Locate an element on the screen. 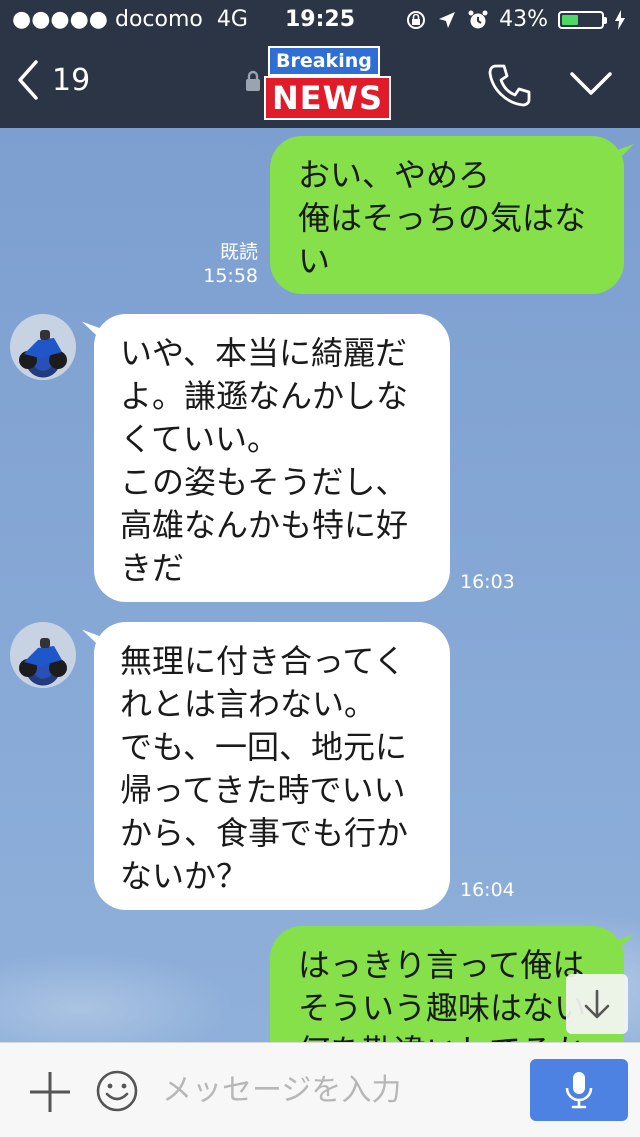 This screenshot has width=640, height=1137. message-input is located at coordinates (337, 1090).